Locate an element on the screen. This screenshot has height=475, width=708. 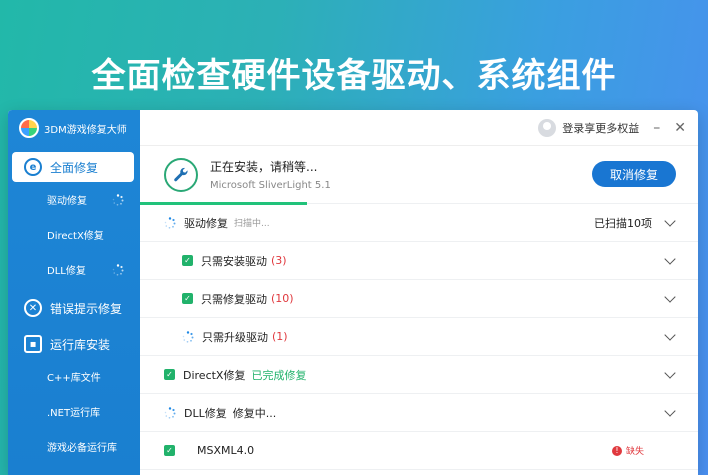
list-item-install-only: ✓ 只需安装驱动 (3) is located at coordinates (419, 261).